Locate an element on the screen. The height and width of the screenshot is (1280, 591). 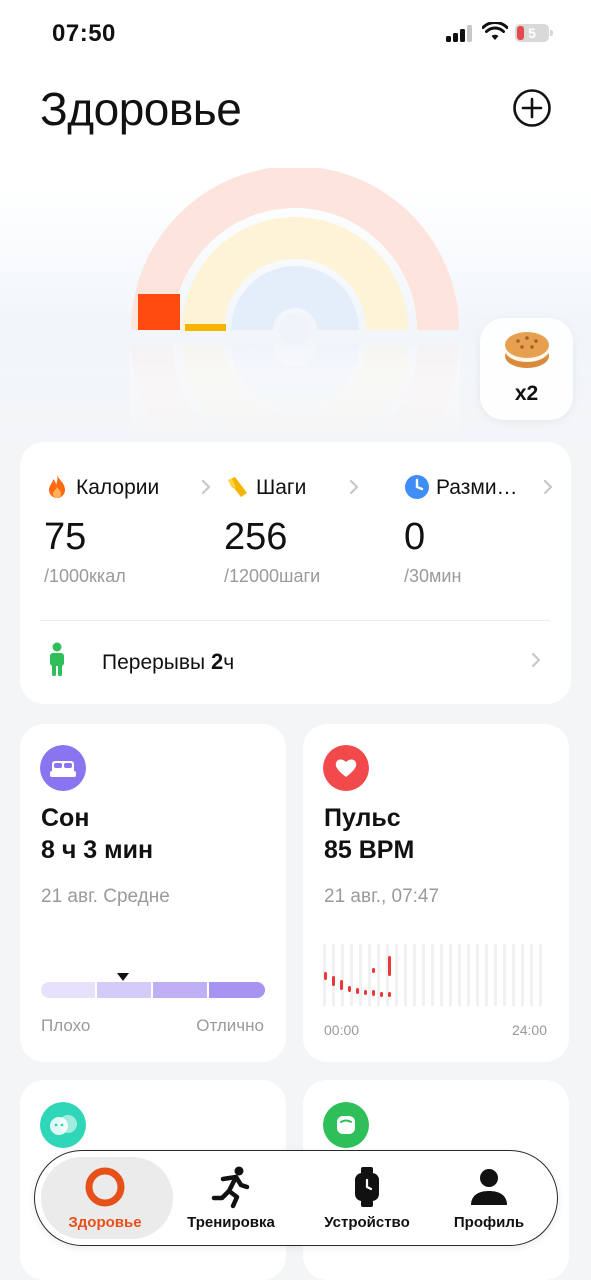
steps-metric: Шаги 256 /12000шаги is located at coordinates (309, 529).